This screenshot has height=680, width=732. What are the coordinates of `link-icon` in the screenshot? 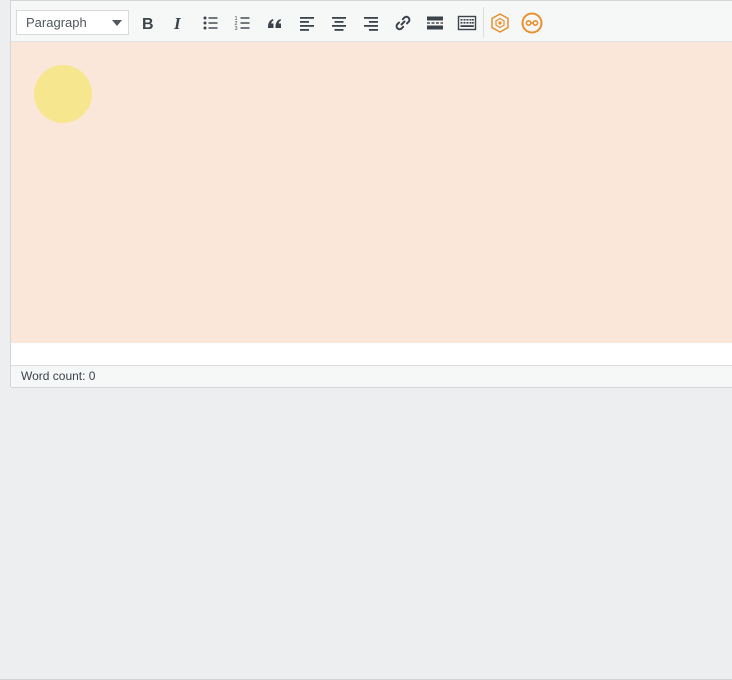 It's located at (403, 23).